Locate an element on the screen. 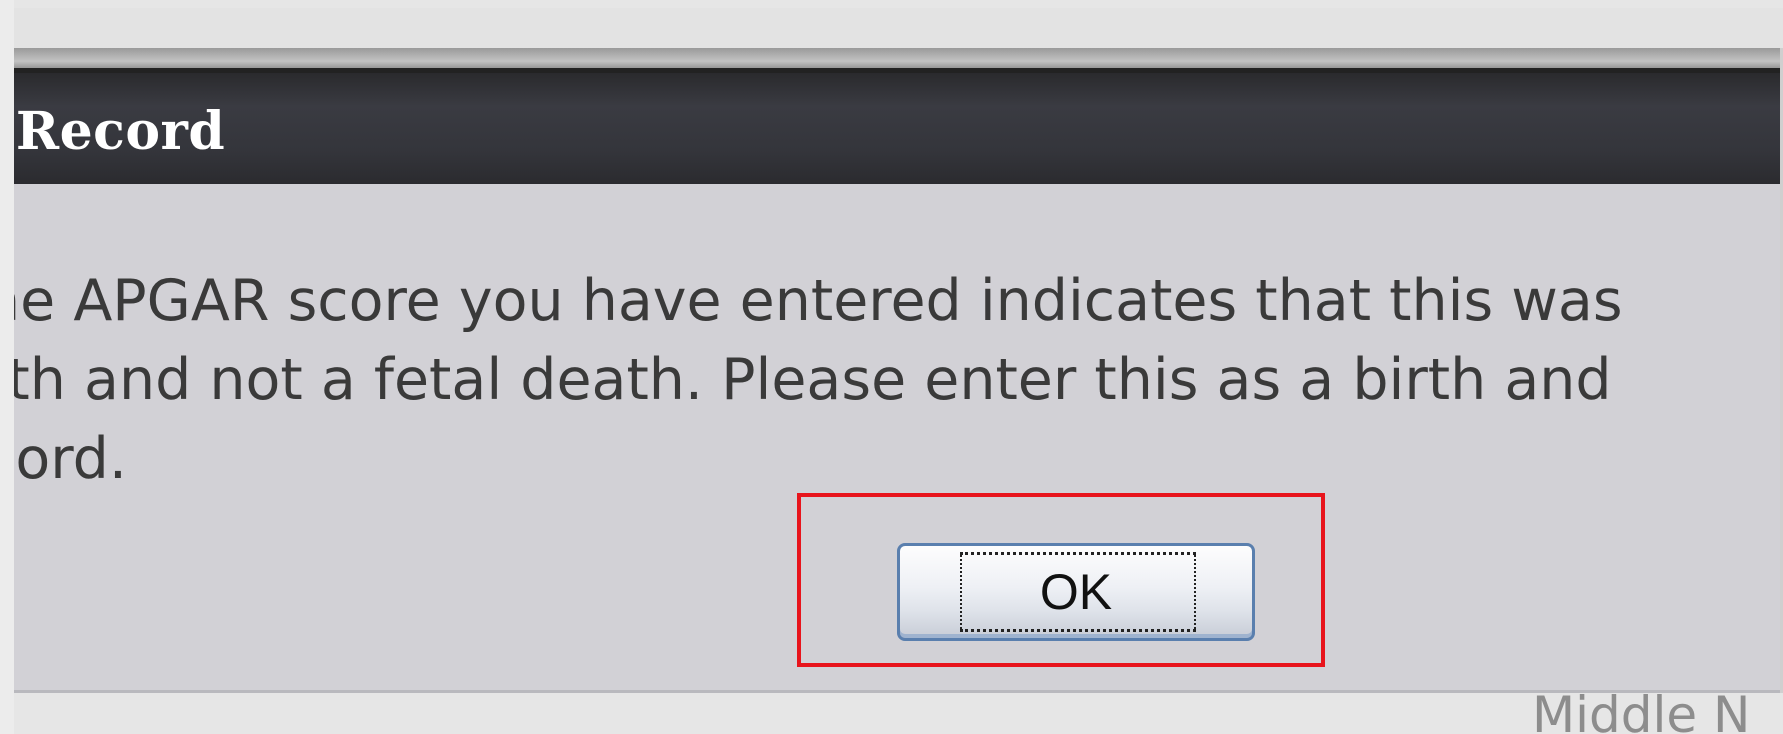  background-form-area is located at coordinates (898, 713).